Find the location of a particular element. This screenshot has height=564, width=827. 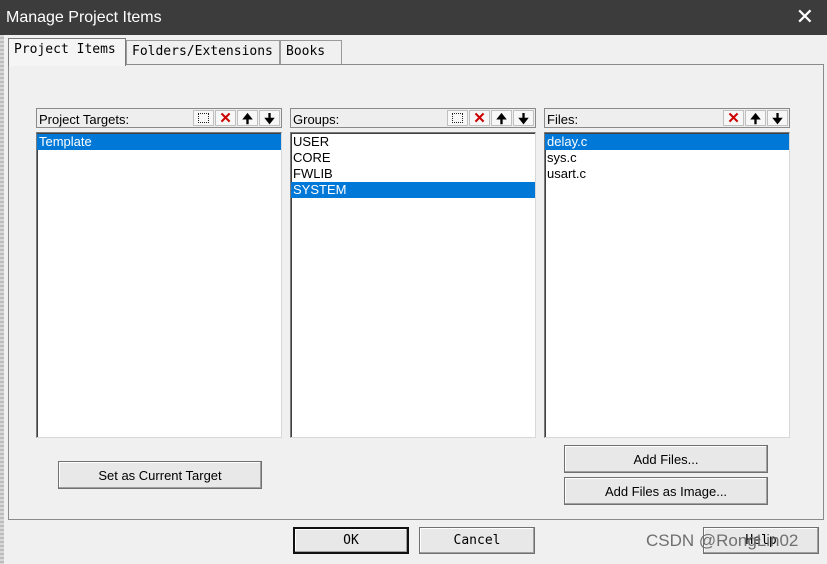

list-item: CORE is located at coordinates (413, 158).